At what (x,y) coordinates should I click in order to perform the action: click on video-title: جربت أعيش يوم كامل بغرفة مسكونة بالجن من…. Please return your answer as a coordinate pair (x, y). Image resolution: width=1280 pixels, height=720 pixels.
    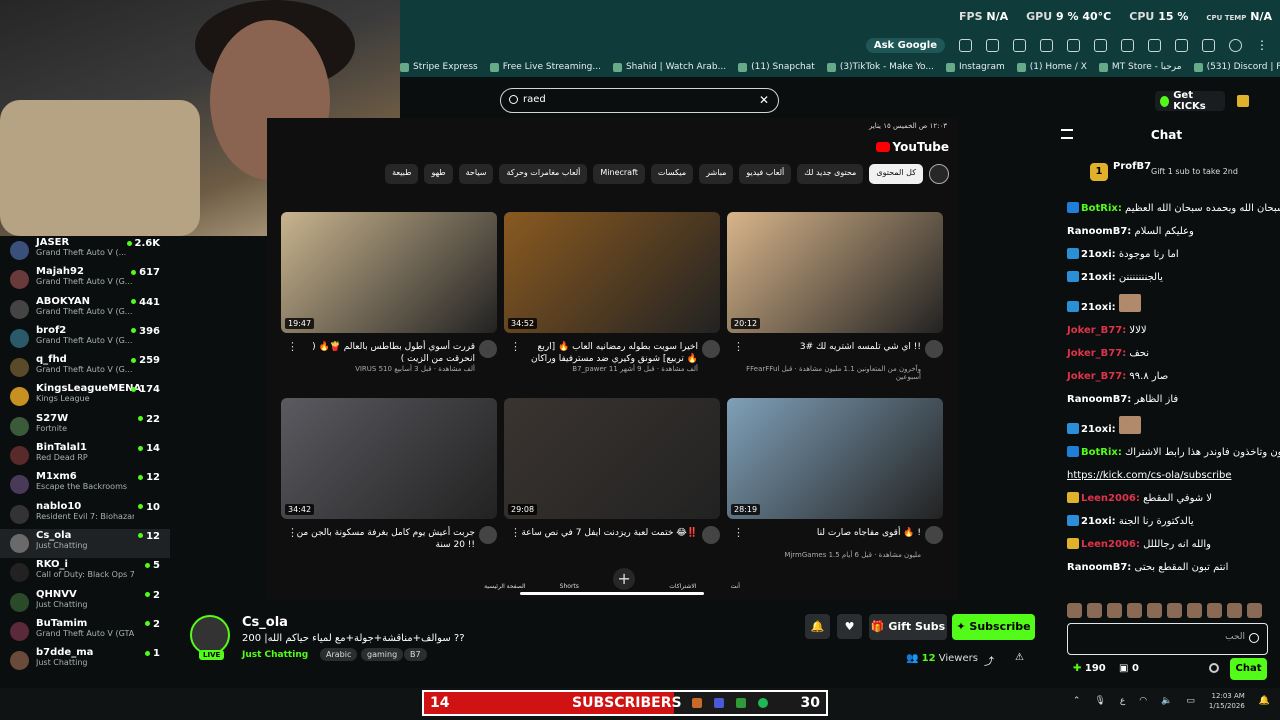
    Looking at the image, I should click on (389, 535).